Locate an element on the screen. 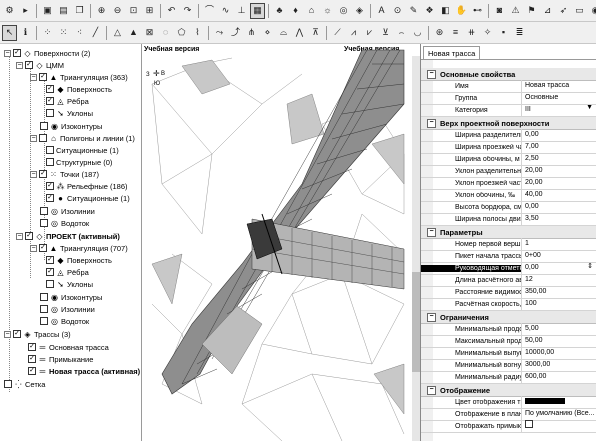  fence-icon: ⧺ is located at coordinates (471, 33).